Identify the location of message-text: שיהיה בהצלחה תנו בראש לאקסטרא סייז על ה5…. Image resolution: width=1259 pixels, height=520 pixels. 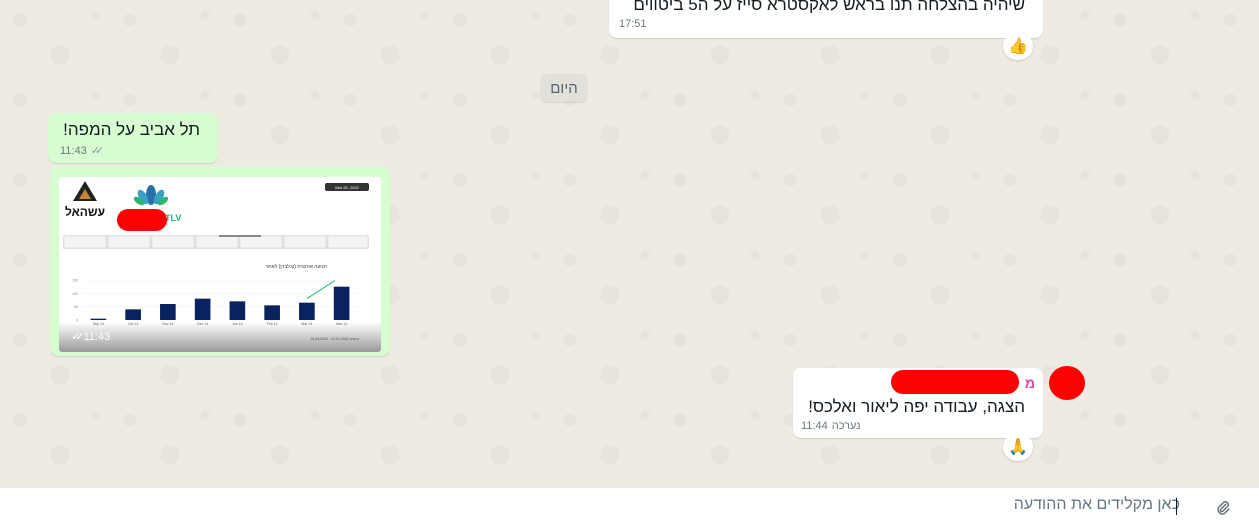
(829, 7).